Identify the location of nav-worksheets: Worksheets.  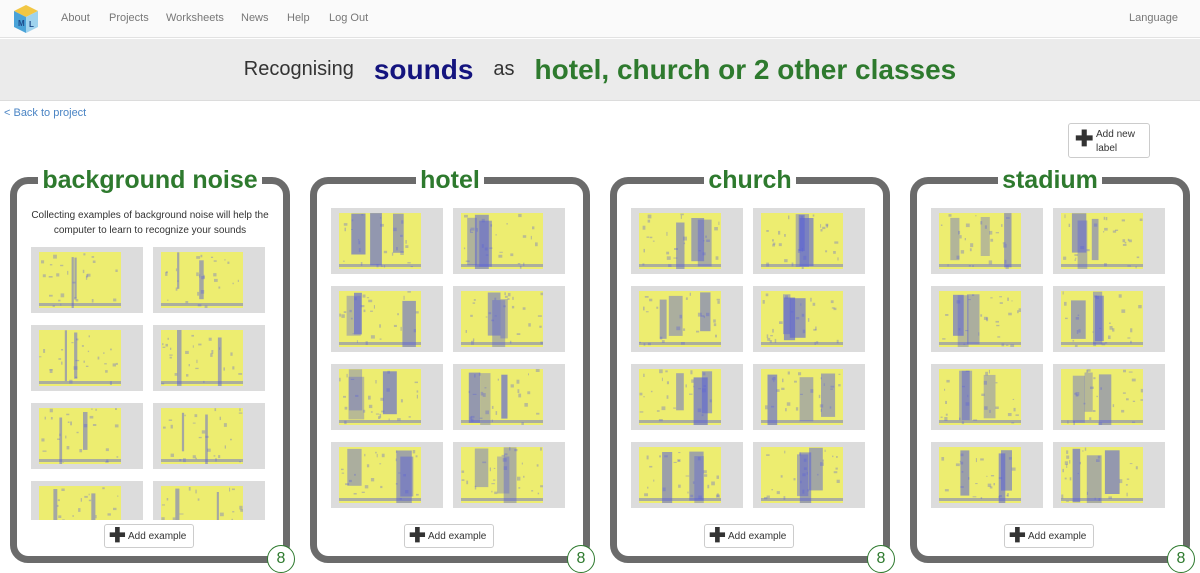
(195, 18).